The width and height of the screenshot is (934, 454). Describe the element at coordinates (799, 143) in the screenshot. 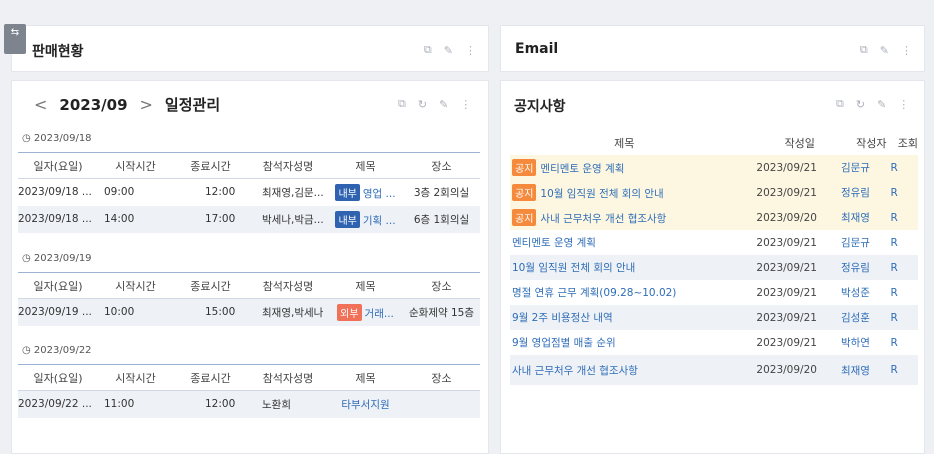

I see `column-header: 작성일` at that location.